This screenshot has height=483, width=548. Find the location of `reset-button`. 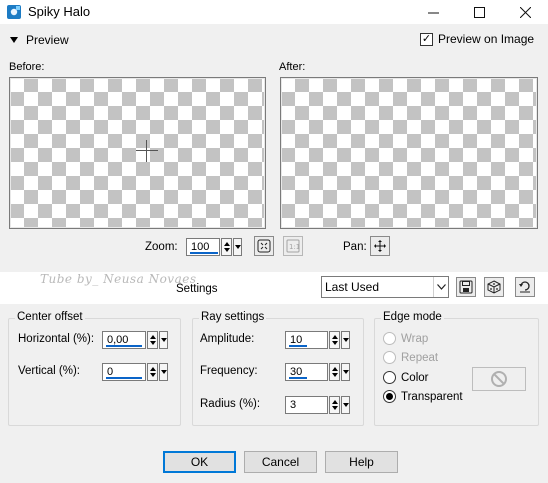

reset-button is located at coordinates (525, 287).